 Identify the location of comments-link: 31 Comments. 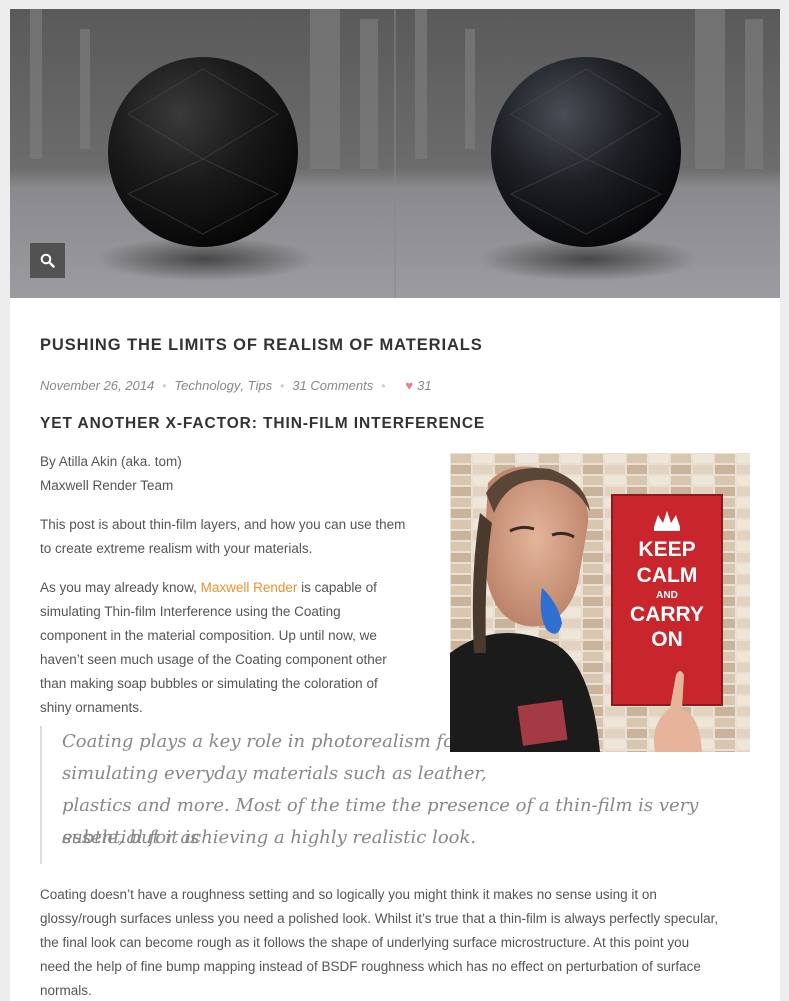
(332, 385).